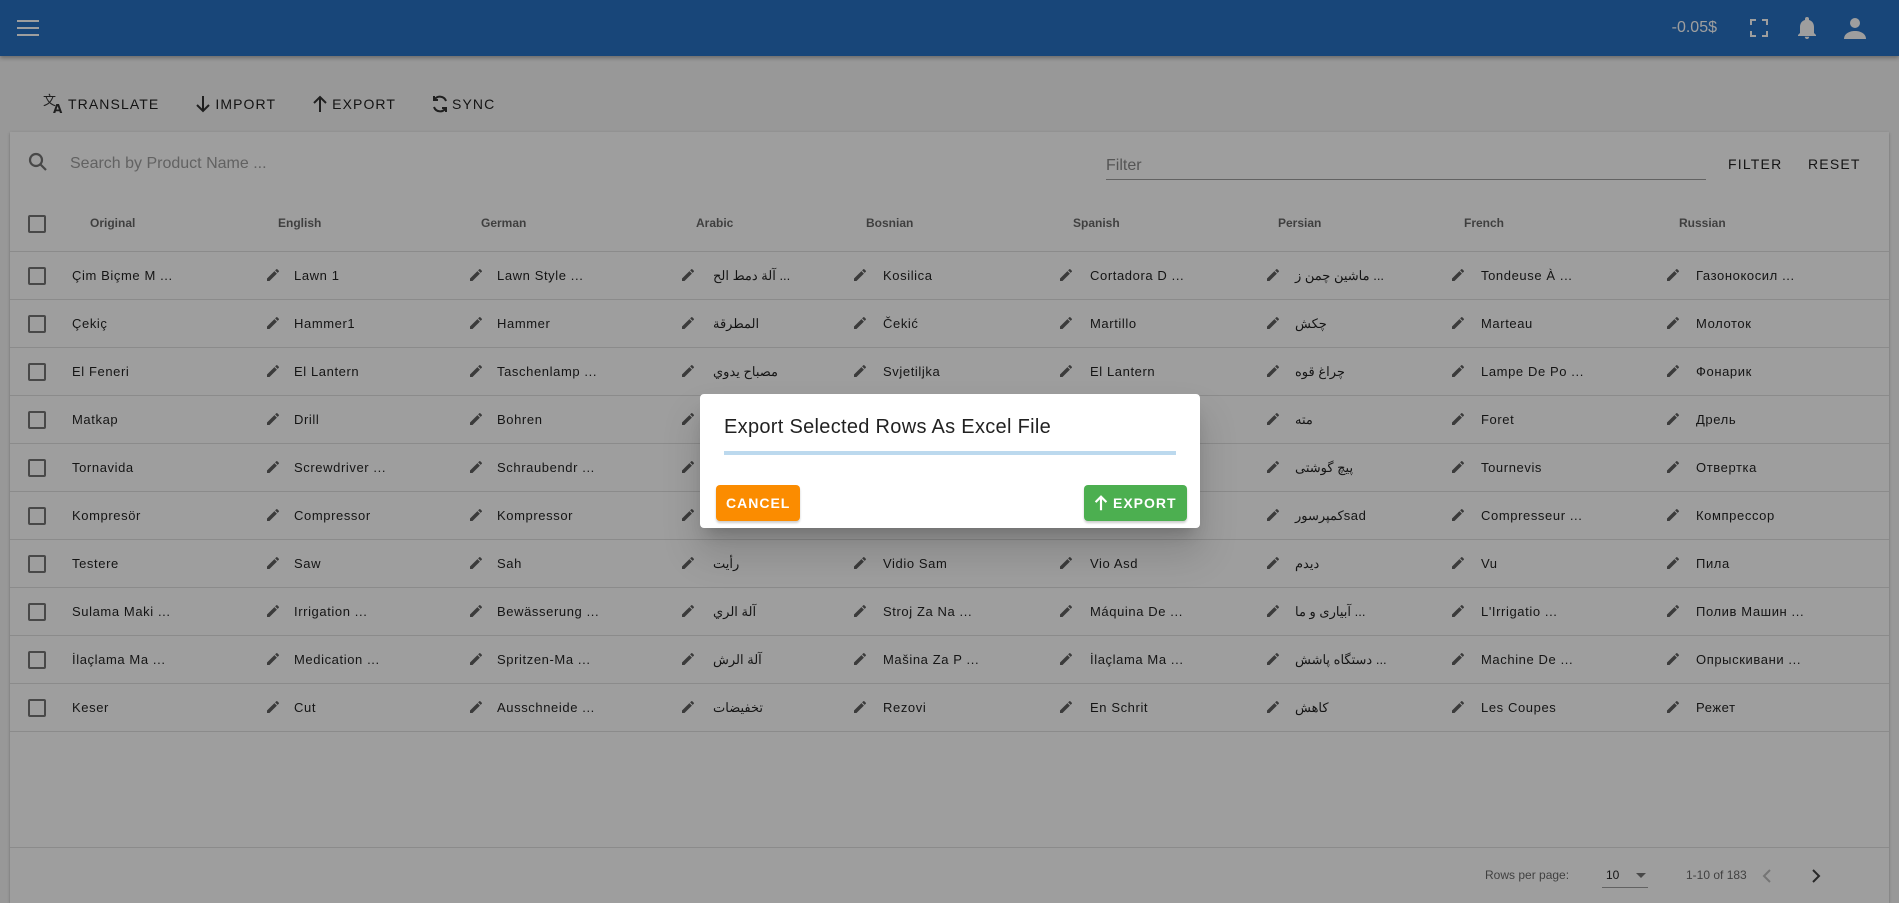  I want to click on cancel-label: CANCEL, so click(758, 503).